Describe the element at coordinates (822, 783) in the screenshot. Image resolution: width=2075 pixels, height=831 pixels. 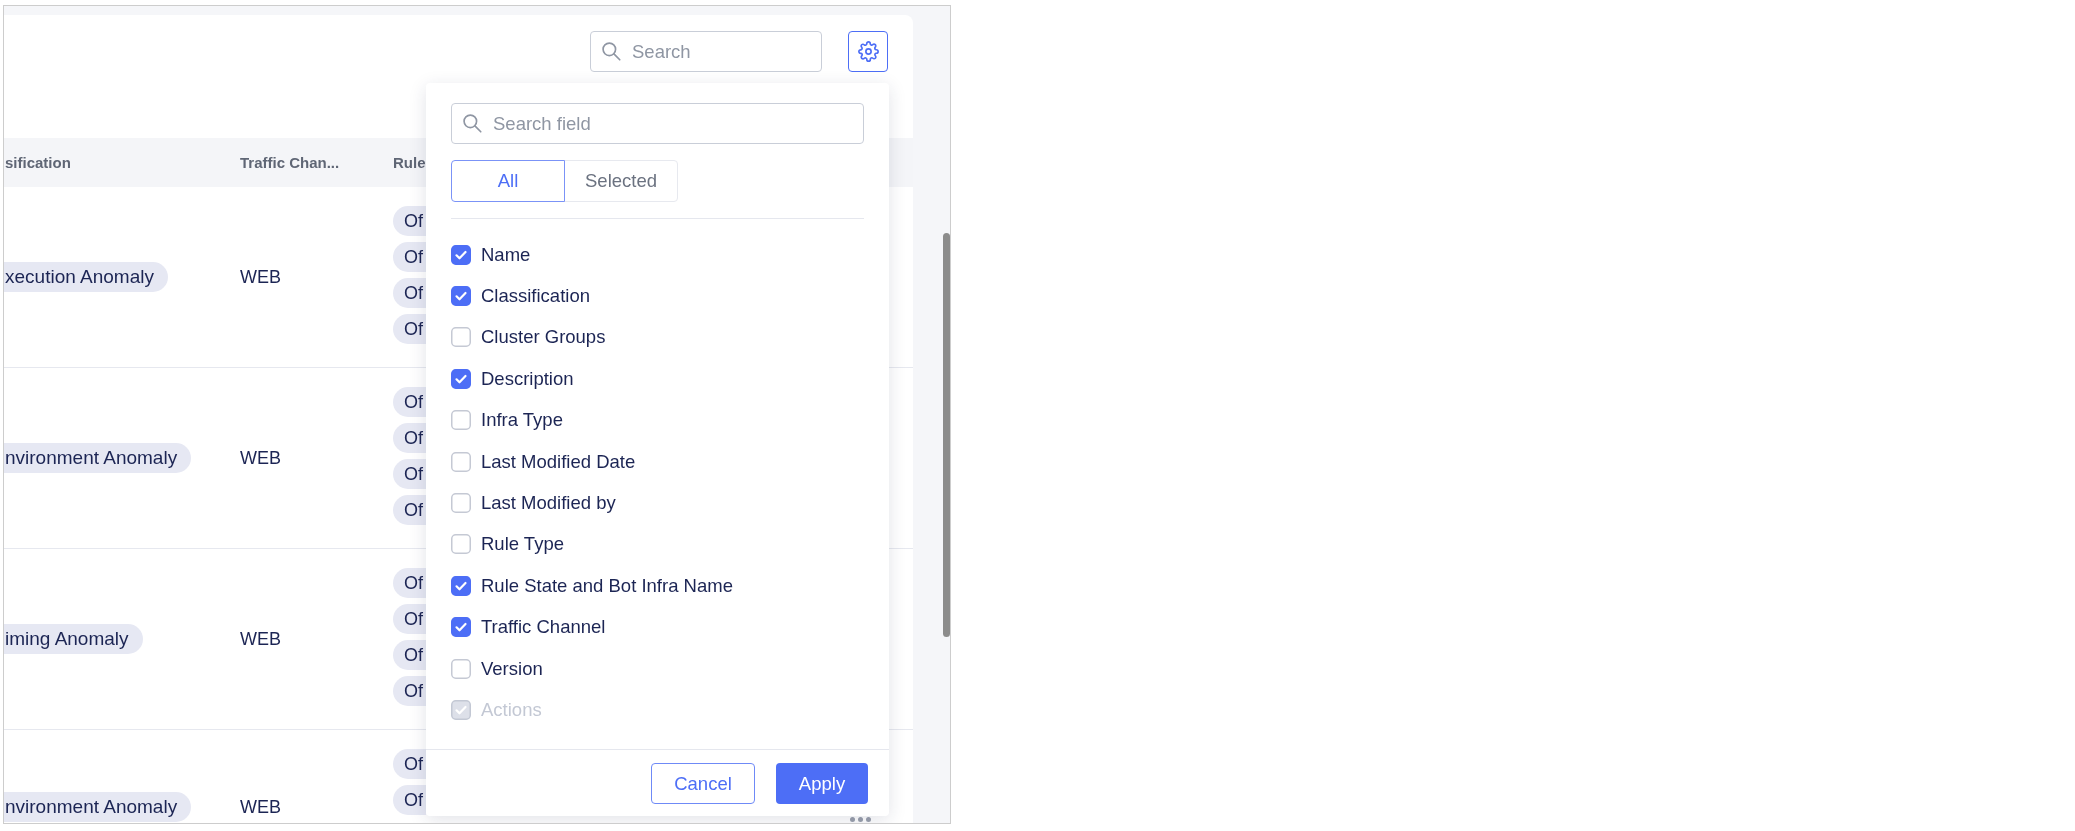
I see `apply-button: Apply` at that location.